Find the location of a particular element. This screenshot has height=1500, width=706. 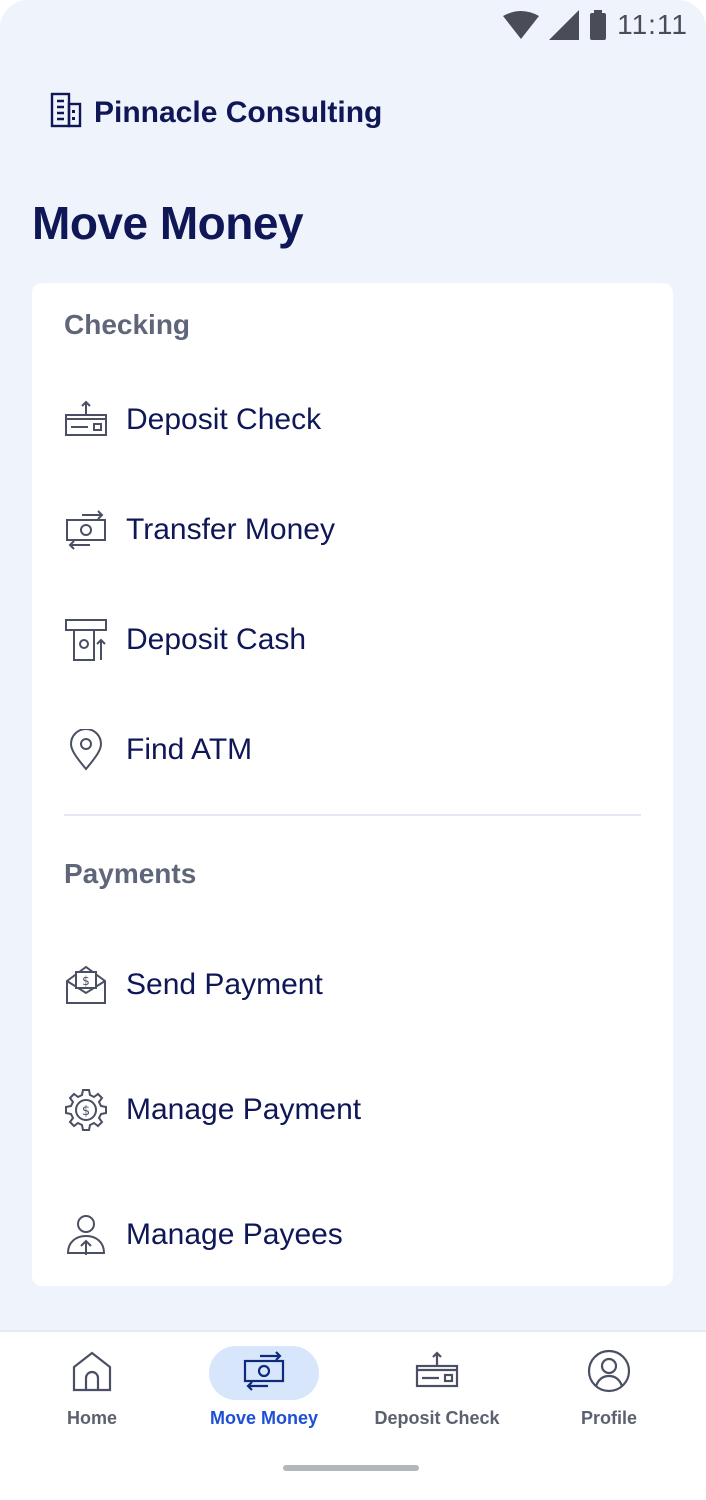

building-icon is located at coordinates (66, 112).